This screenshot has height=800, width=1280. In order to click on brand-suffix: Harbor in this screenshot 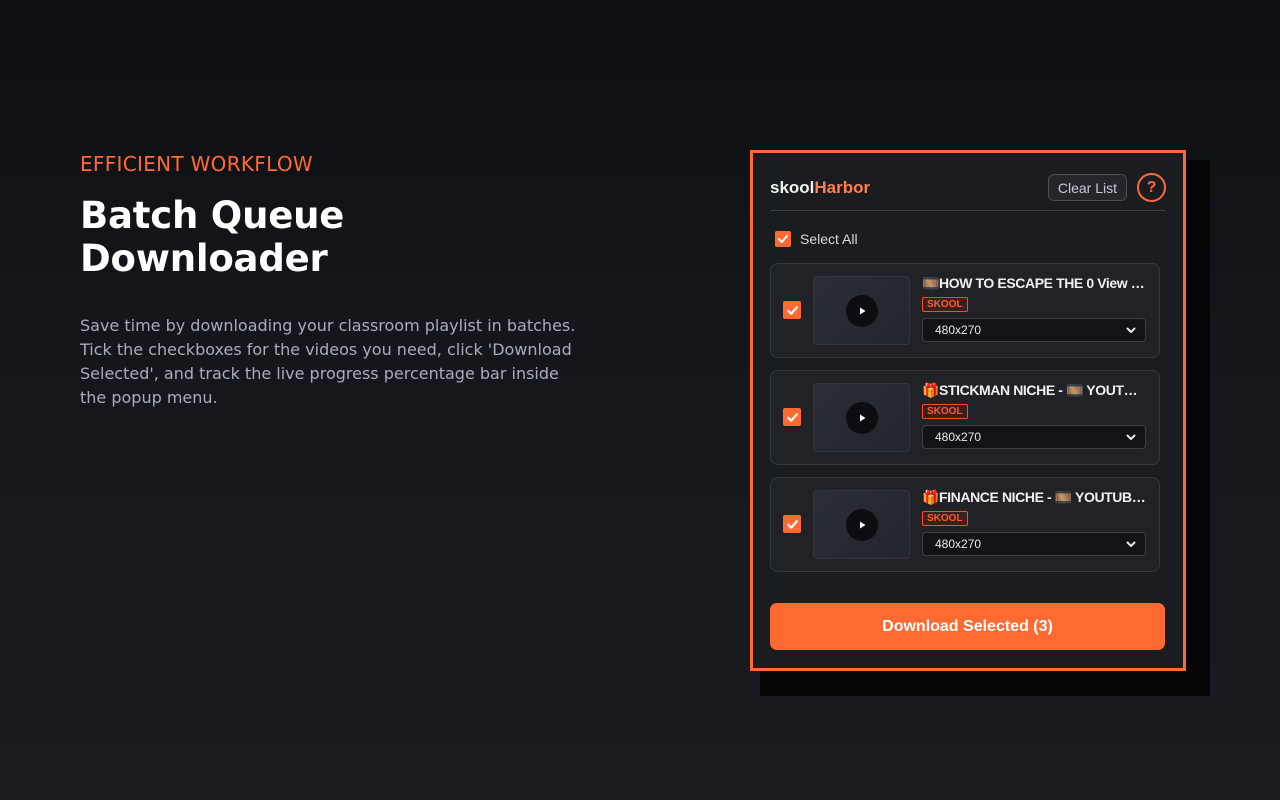, I will do `click(842, 187)`.